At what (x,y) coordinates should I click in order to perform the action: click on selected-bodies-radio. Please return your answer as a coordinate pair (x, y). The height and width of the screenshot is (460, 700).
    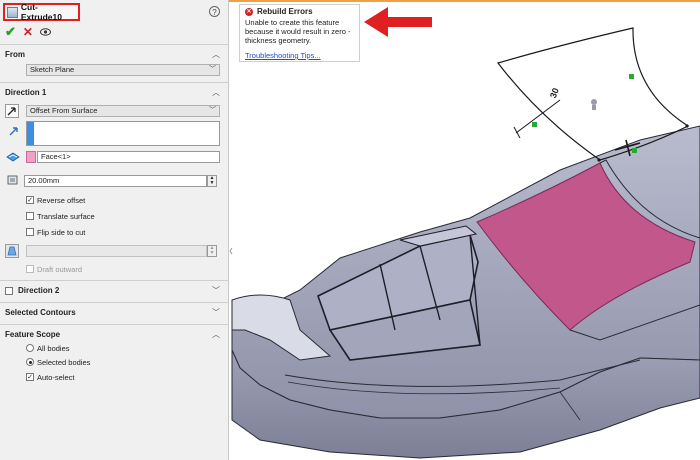
    Looking at the image, I should click on (30, 362).